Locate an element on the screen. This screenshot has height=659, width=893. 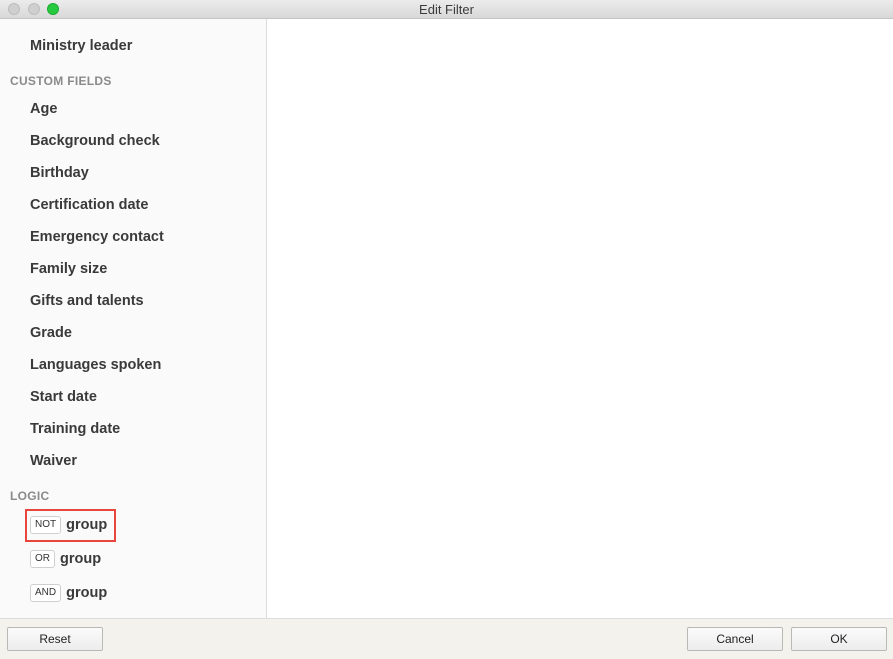
window-title: Edit Filter is located at coordinates (446, 9).